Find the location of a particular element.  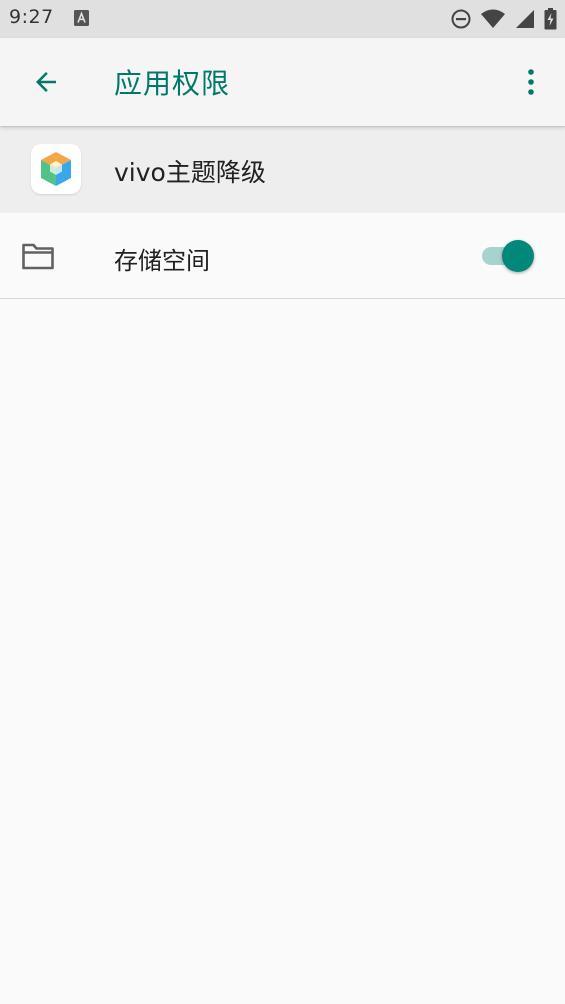

app-icon is located at coordinates (56, 169).